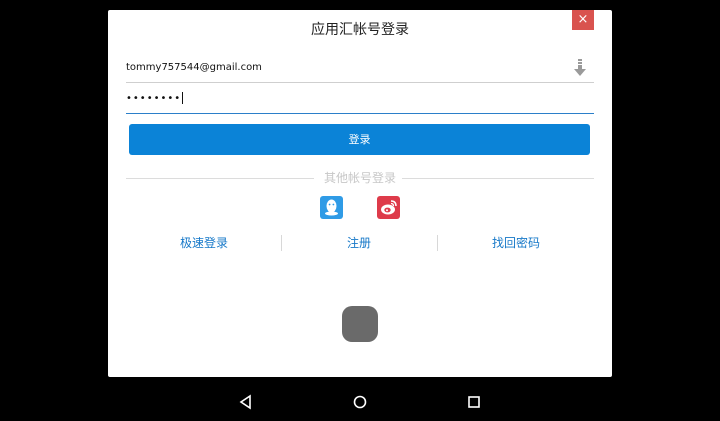  I want to click on floating-assistive-button, so click(360, 324).